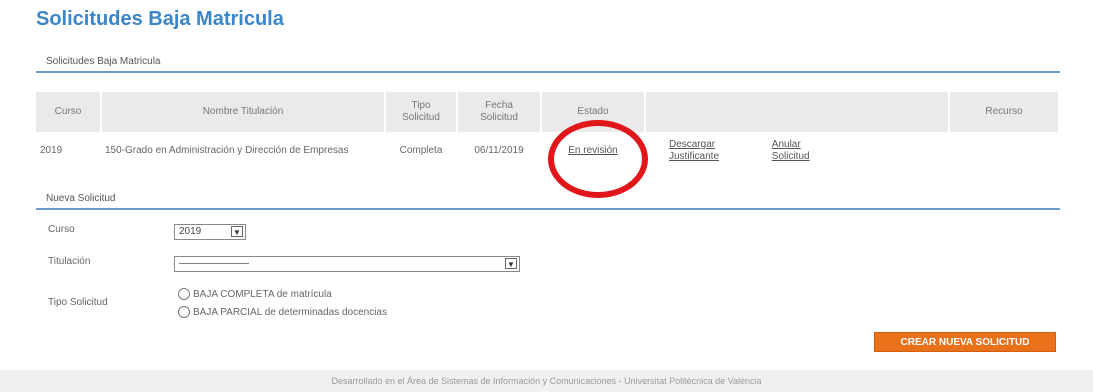 The width and height of the screenshot is (1093, 392). What do you see at coordinates (81, 198) in the screenshot?
I see `new-request-section-title: Nueva Solicitud` at bounding box center [81, 198].